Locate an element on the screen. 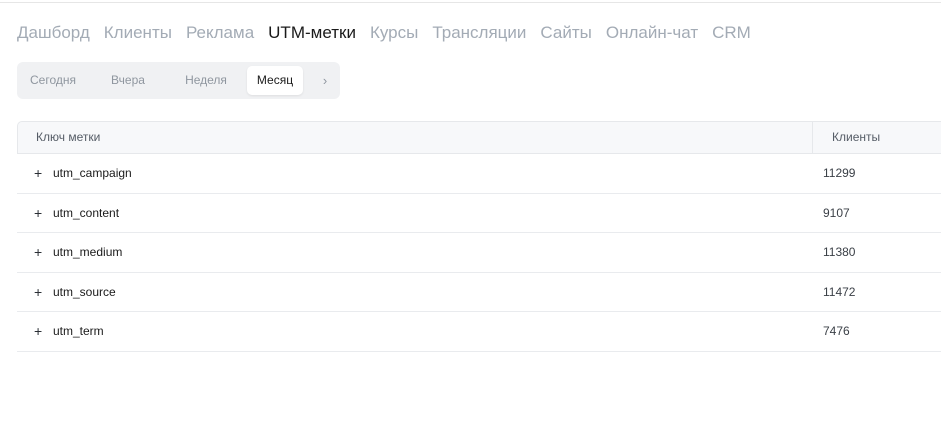 This screenshot has height=427, width=941. nav-item-broadcasts: Трансляции is located at coordinates (479, 33).